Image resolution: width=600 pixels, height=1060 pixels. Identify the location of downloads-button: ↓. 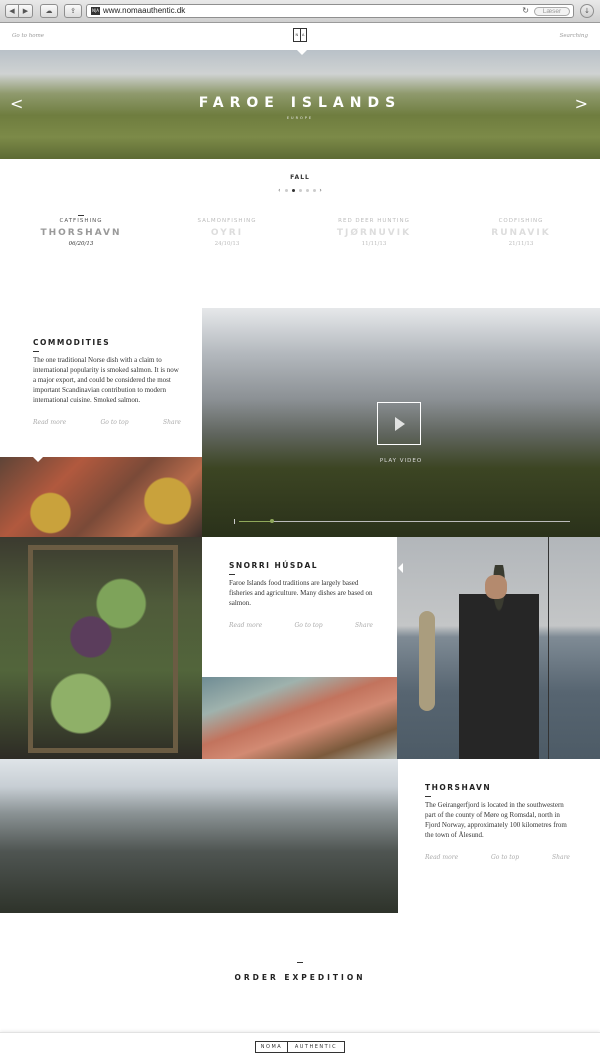
(587, 11).